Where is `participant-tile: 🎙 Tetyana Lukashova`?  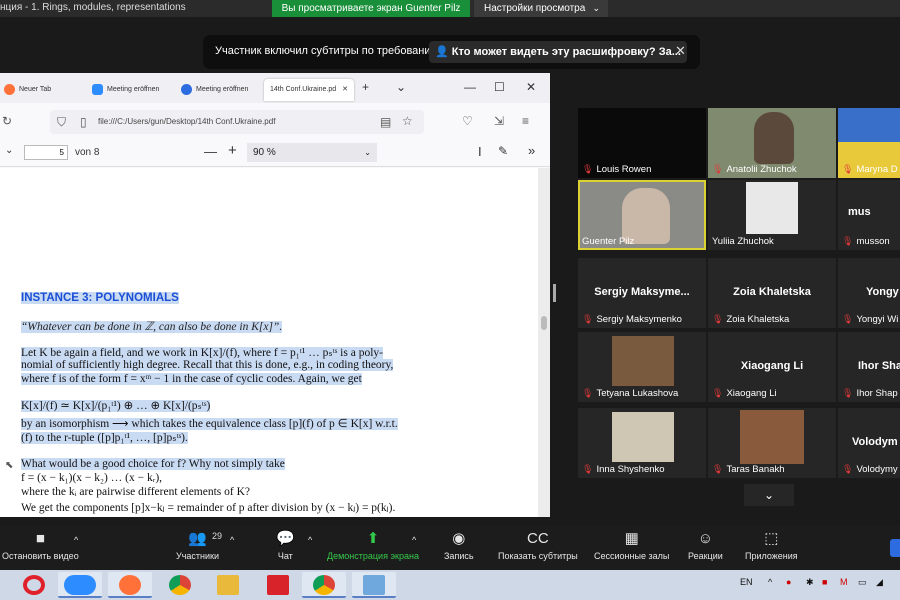
participant-tile: 🎙 Tetyana Lukashova is located at coordinates (642, 367).